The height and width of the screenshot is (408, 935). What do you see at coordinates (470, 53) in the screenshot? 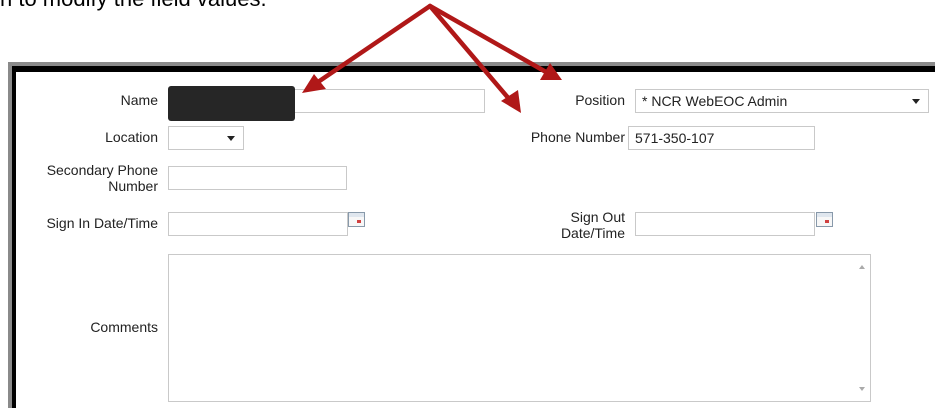
I see `arrow-to-phone-line` at bounding box center [470, 53].